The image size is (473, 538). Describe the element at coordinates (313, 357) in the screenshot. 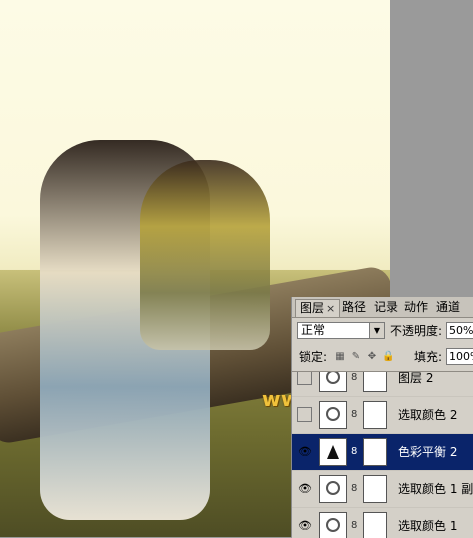

I see `lock-label: 锁定:` at that location.